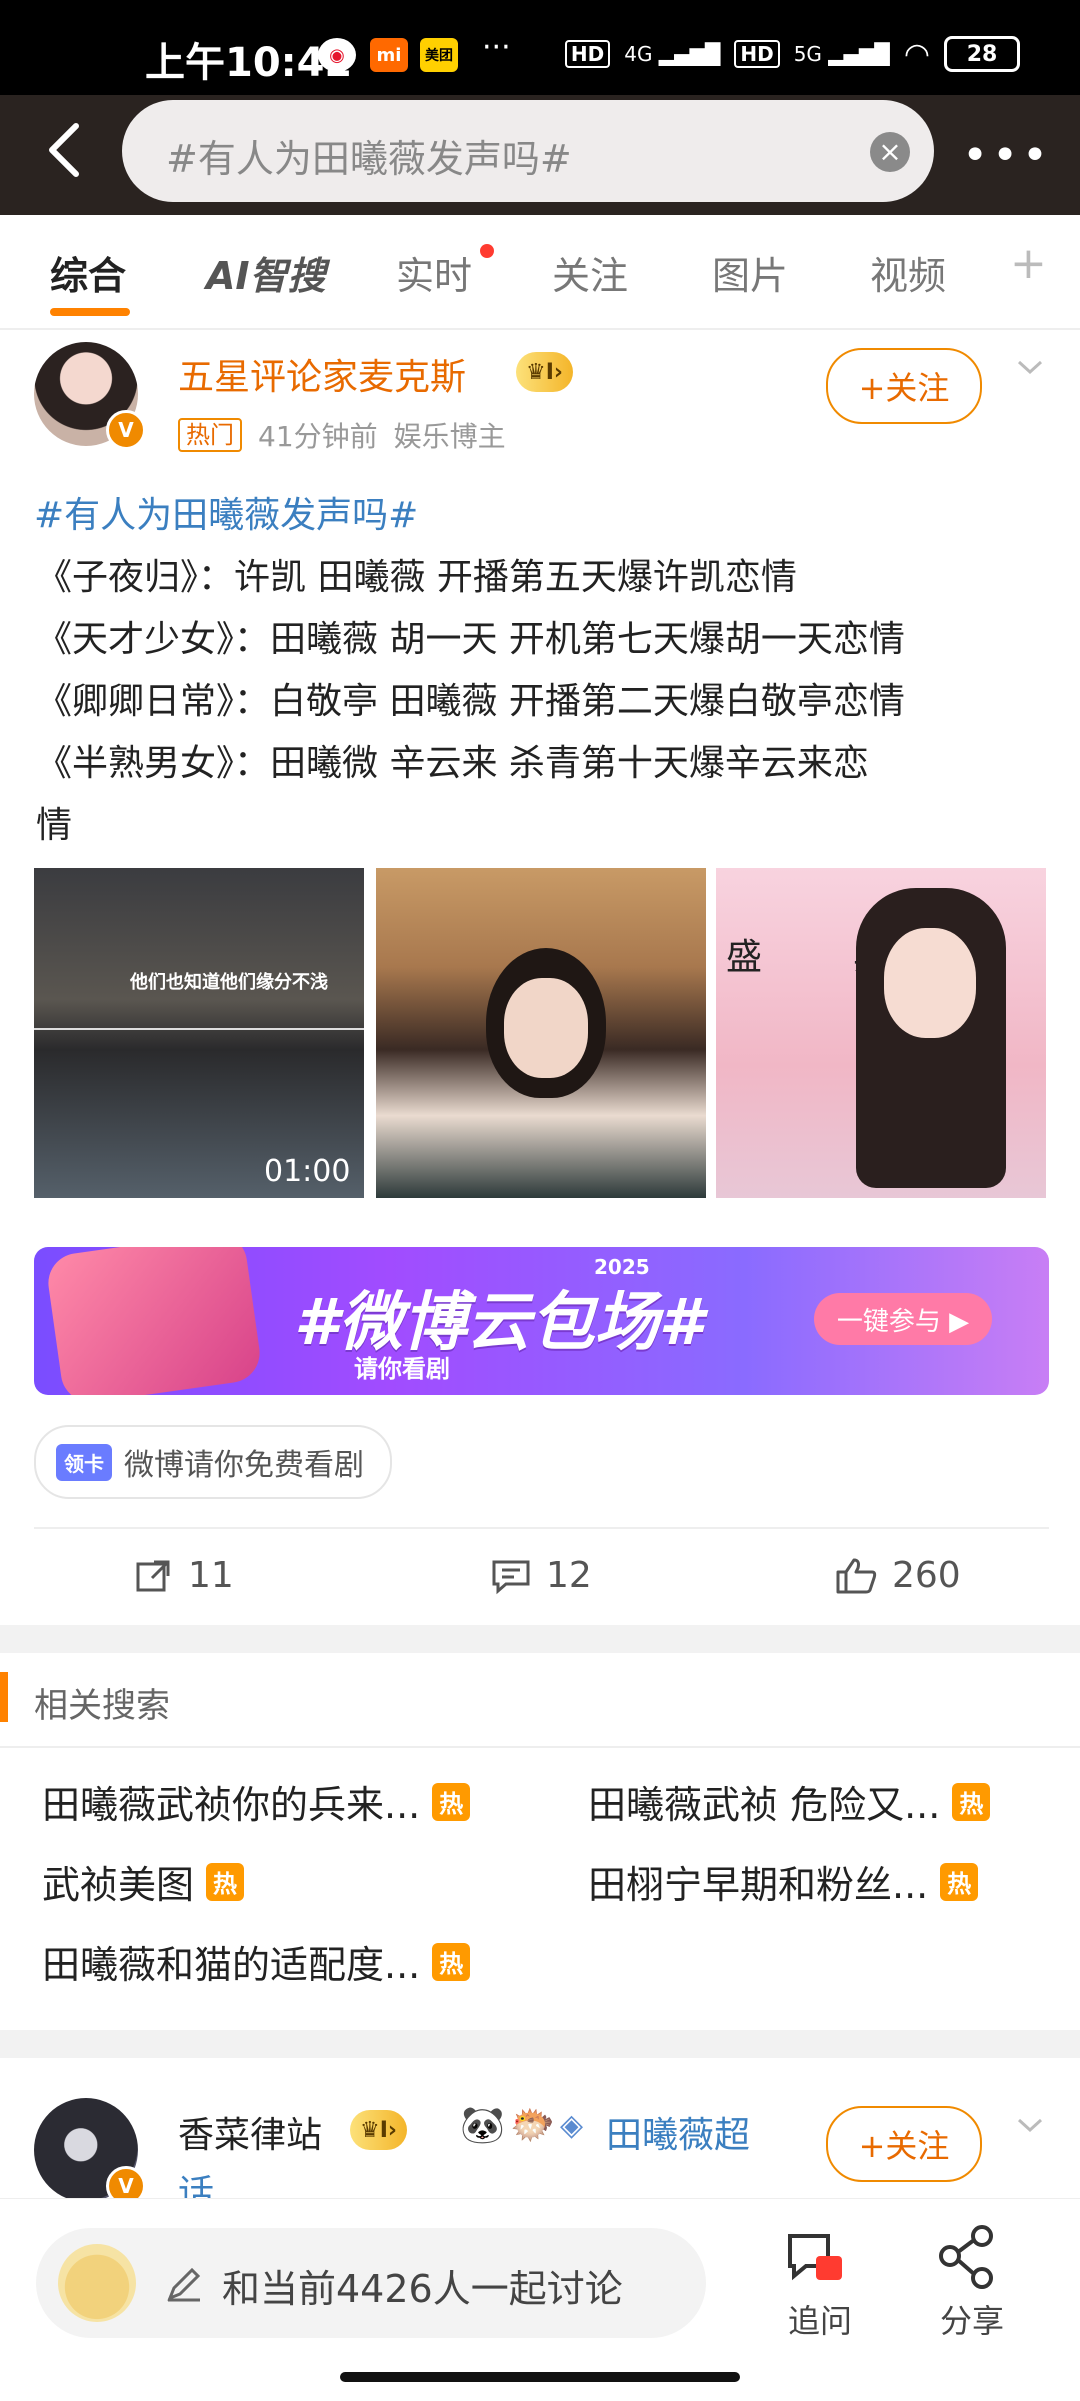 The width and height of the screenshot is (1080, 2401). Describe the element at coordinates (971, 2321) in the screenshot. I see `share-label: 分享` at that location.